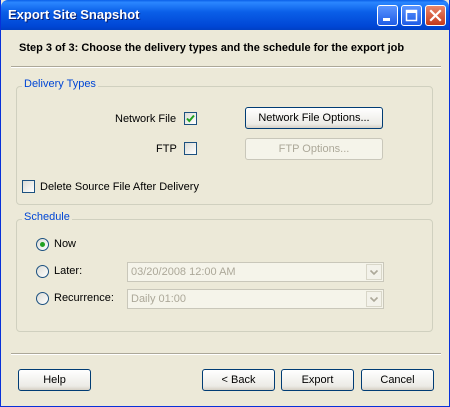 This screenshot has height=407, width=450. I want to click on close-icon, so click(435, 15).